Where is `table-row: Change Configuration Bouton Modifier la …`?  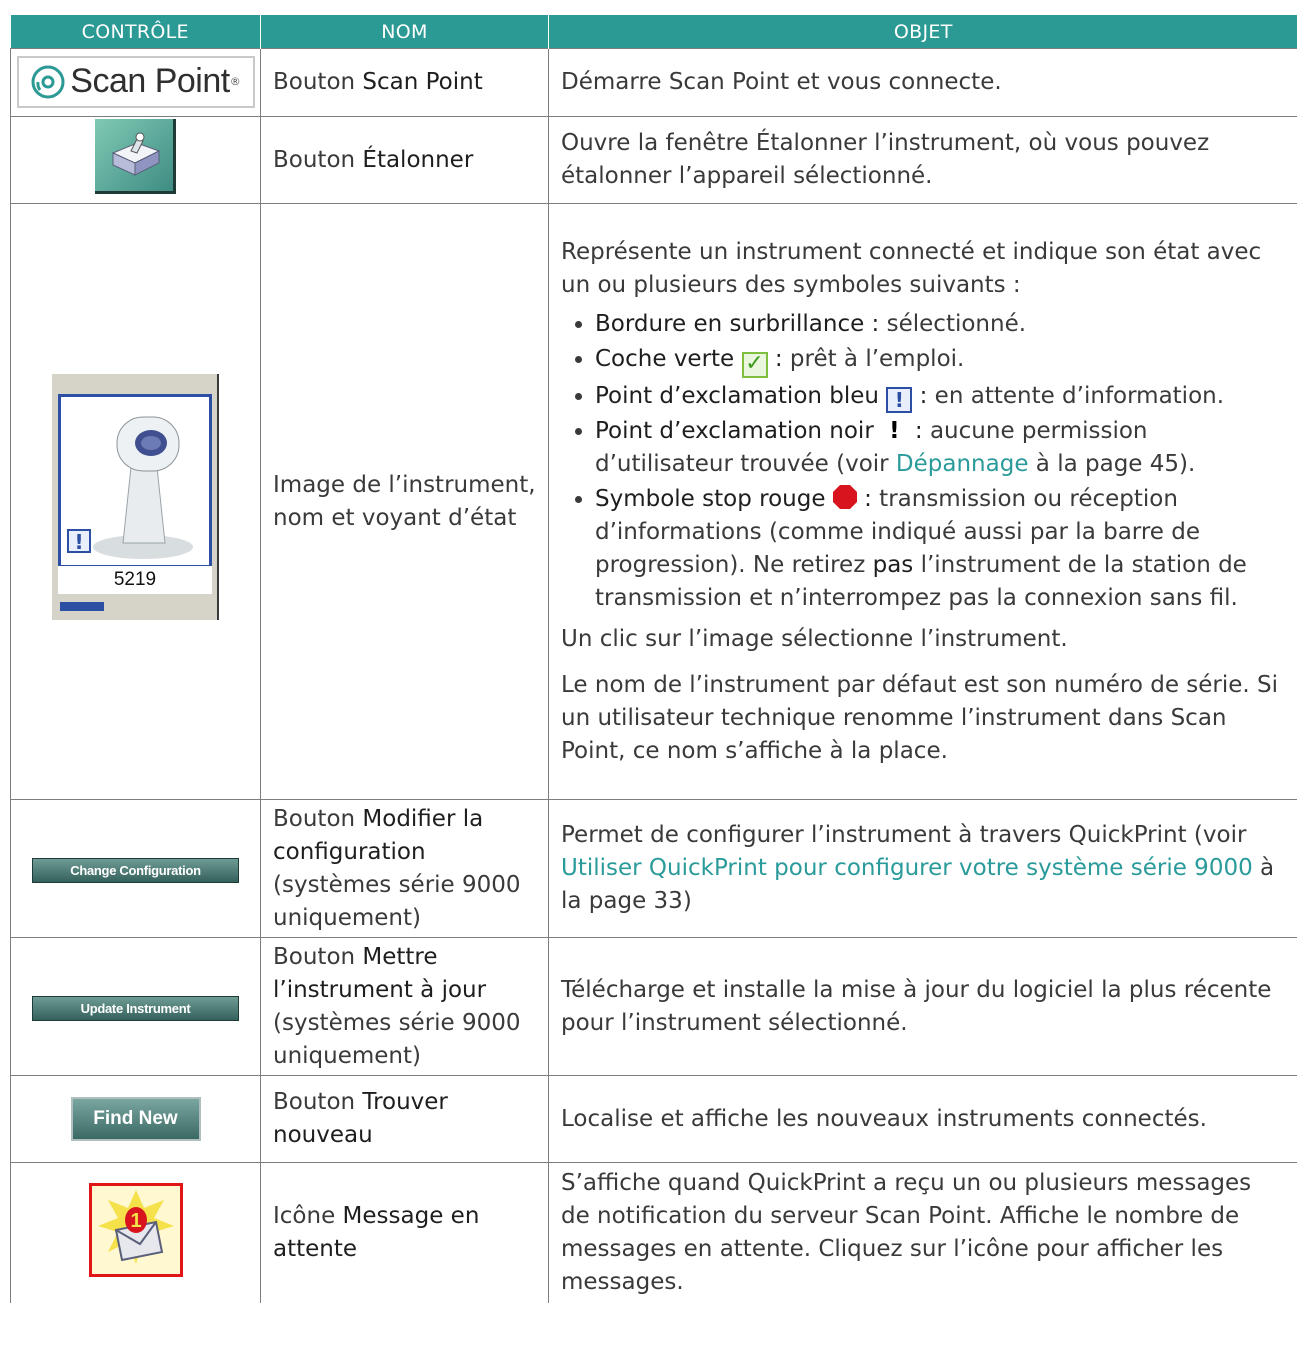
table-row: Change Configuration Bouton Modifier la … is located at coordinates (653, 868).